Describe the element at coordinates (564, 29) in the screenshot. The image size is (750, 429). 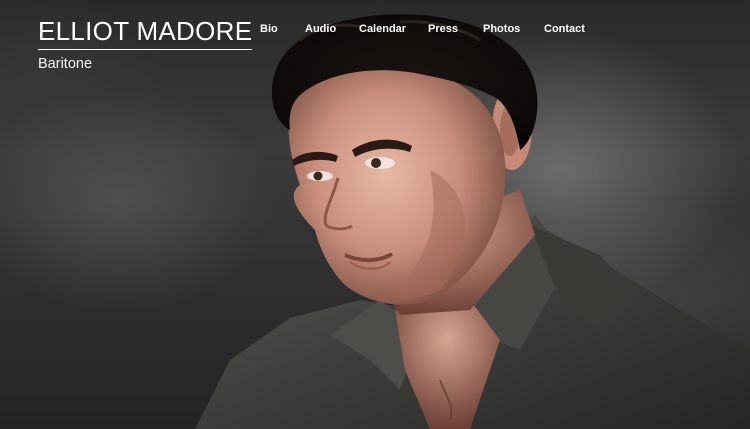
I see `nav-link-contact: Contact` at that location.